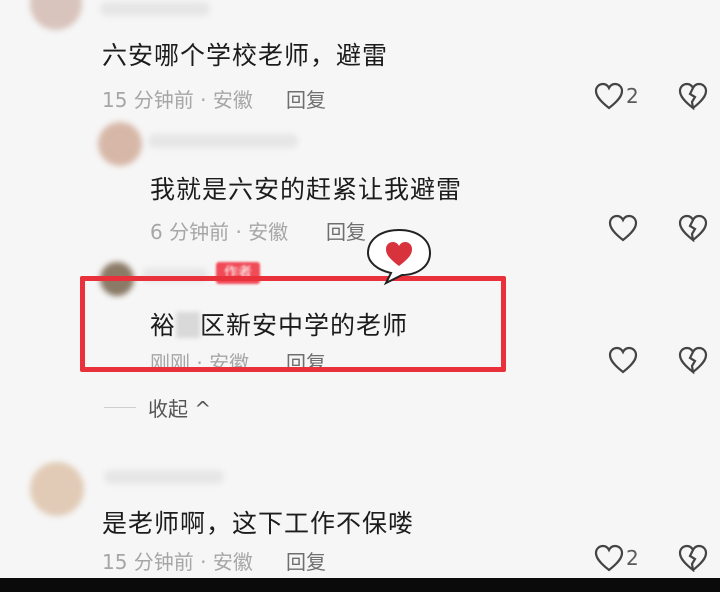 Image resolution: width=720 pixels, height=592 pixels. Describe the element at coordinates (120, 407) in the screenshot. I see `collapse-divider` at that location.